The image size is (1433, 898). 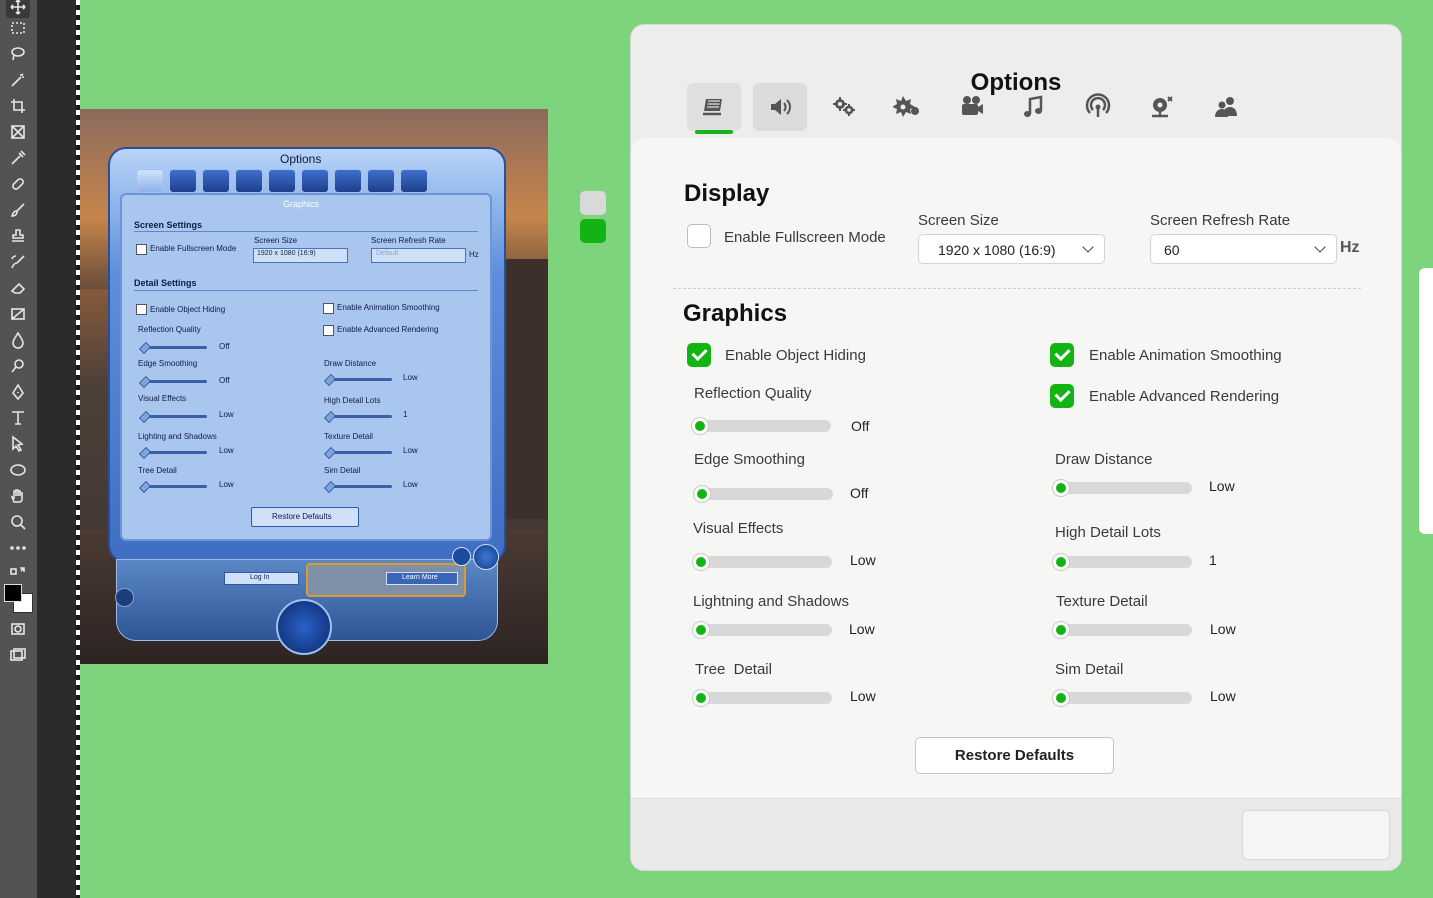 What do you see at coordinates (18, 655) in the screenshot?
I see `screen-mode-icon` at bounding box center [18, 655].